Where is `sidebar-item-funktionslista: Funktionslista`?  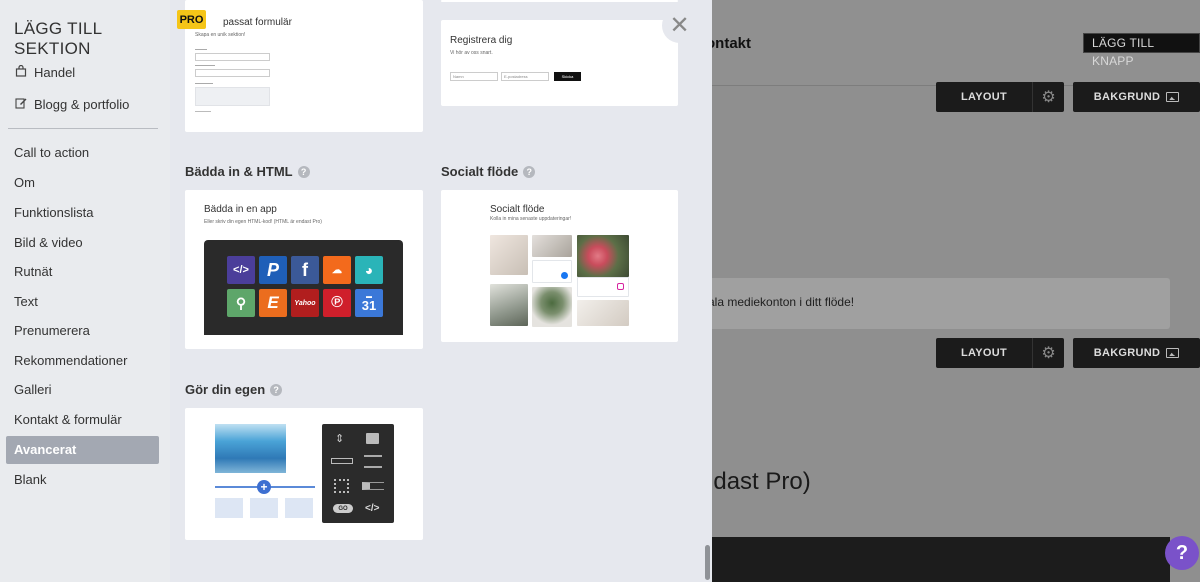 sidebar-item-funktionslista: Funktionslista is located at coordinates (53, 212).